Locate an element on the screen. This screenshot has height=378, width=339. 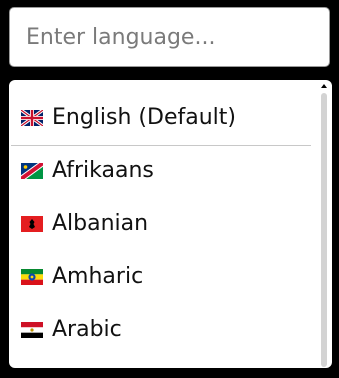
language-option-label: Amharic is located at coordinates (98, 276).